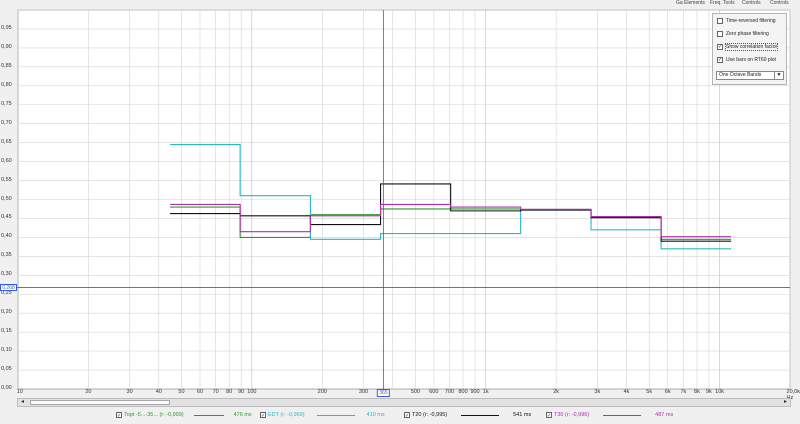 Image resolution: width=800 pixels, height=424 pixels. Describe the element at coordinates (6, 274) in the screenshot. I see `y-tick-label: 0,30` at that location.